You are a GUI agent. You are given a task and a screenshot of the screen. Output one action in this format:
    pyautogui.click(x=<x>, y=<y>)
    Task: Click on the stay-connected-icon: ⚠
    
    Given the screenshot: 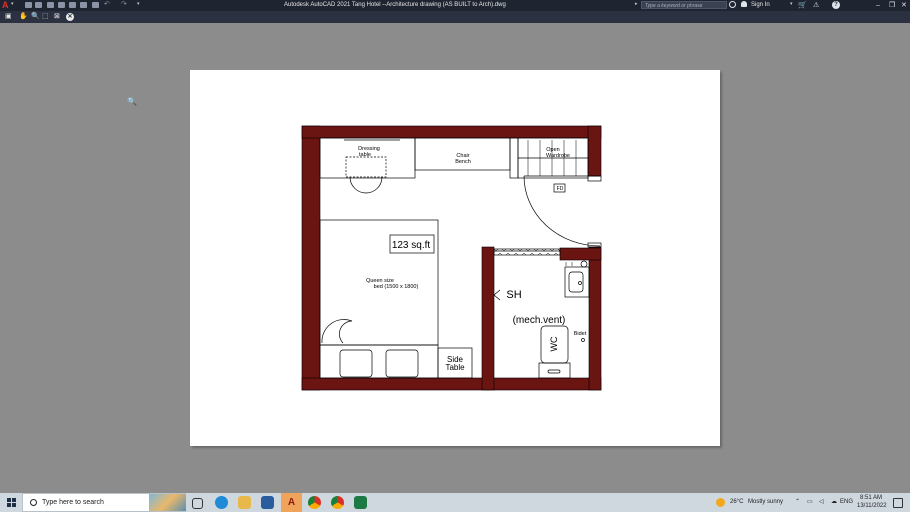 What is the action you would take?
    pyautogui.click(x=816, y=5)
    